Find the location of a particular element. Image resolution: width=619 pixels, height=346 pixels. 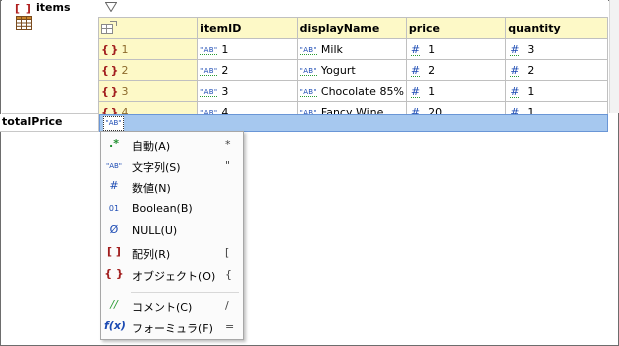

menu-item-shortcut: / is located at coordinates (227, 305).